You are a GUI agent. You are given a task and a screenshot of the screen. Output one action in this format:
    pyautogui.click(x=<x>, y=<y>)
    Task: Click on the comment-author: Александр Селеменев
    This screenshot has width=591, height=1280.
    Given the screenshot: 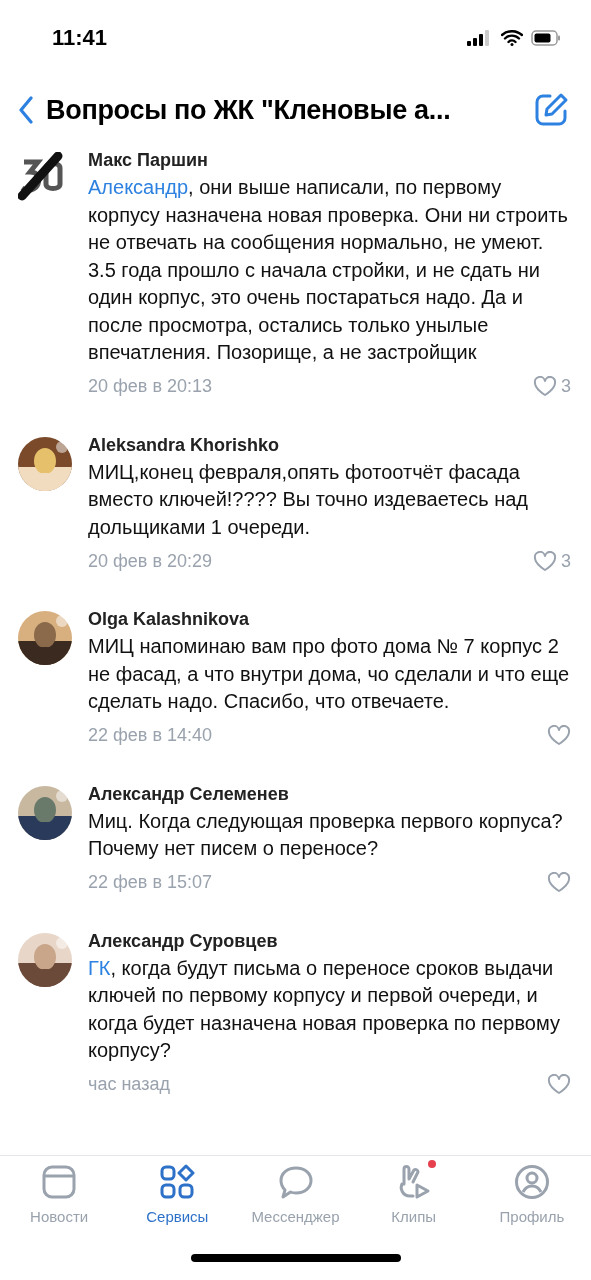 What is the action you would take?
    pyautogui.click(x=188, y=793)
    